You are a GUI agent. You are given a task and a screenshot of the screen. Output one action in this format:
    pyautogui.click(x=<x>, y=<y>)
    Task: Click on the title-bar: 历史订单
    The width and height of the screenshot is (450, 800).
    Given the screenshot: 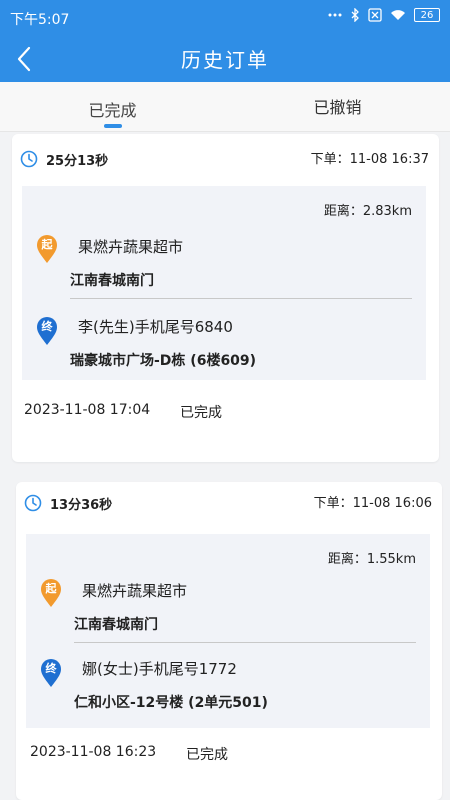 What is the action you would take?
    pyautogui.click(x=225, y=59)
    